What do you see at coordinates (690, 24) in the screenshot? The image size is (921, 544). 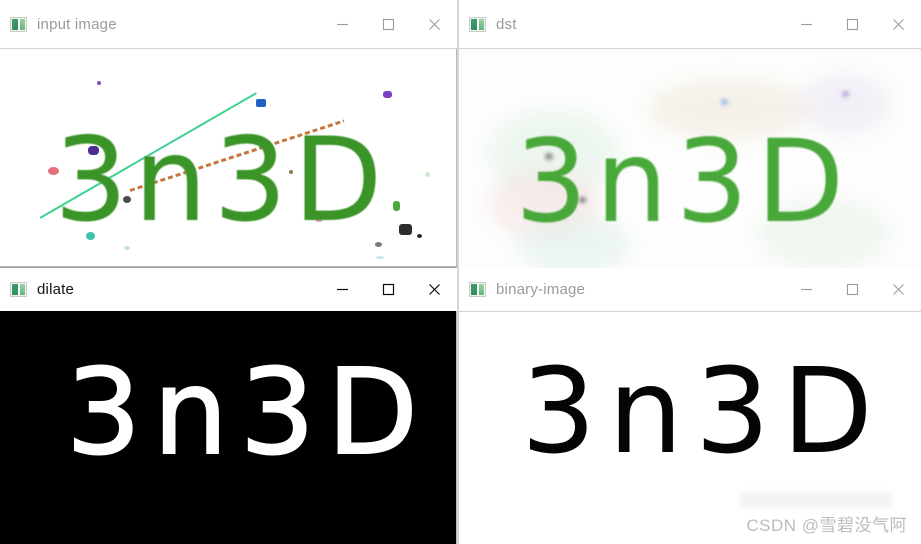 I see `titlebar-dst: dst` at bounding box center [690, 24].